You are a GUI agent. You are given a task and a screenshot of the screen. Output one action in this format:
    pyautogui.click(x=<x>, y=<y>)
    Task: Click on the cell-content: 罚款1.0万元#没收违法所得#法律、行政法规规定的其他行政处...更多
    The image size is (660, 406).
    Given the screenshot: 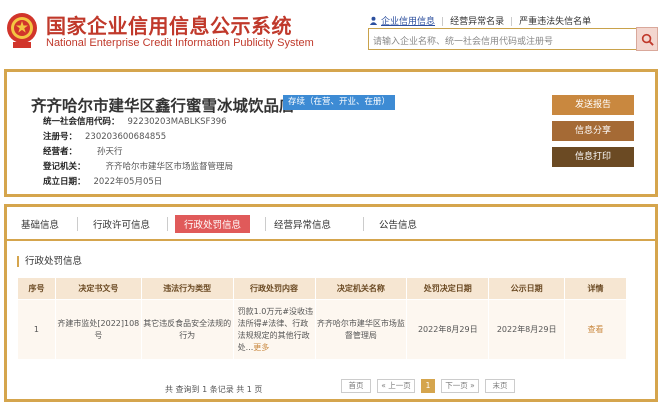 What is the action you would take?
    pyautogui.click(x=274, y=329)
    